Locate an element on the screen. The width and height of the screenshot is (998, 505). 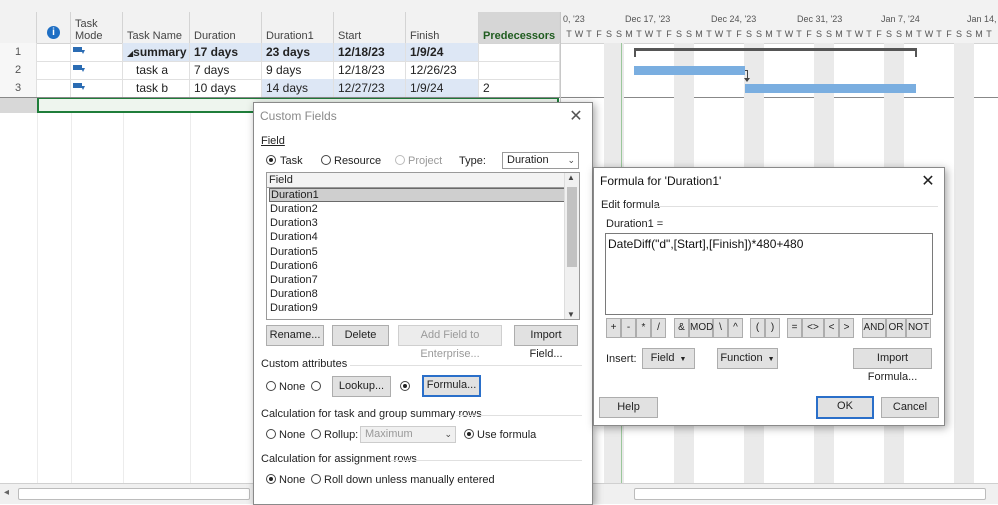
row-number: 3 is located at coordinates (18, 88).